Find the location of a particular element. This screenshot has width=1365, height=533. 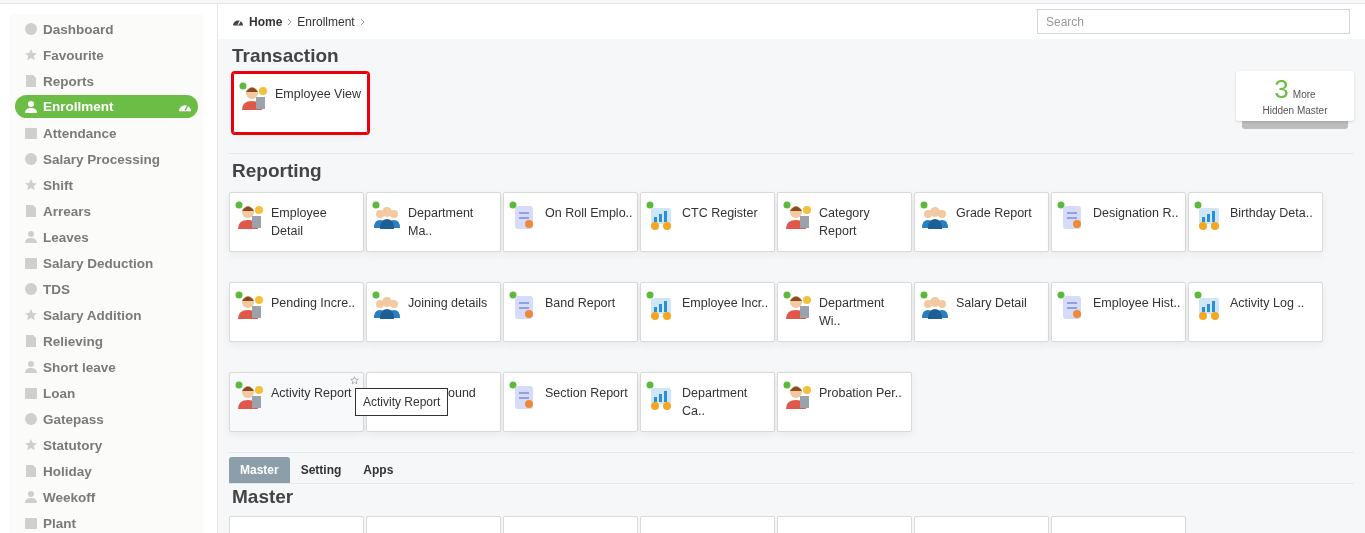

report-card: Employee Detail is located at coordinates (296, 222).